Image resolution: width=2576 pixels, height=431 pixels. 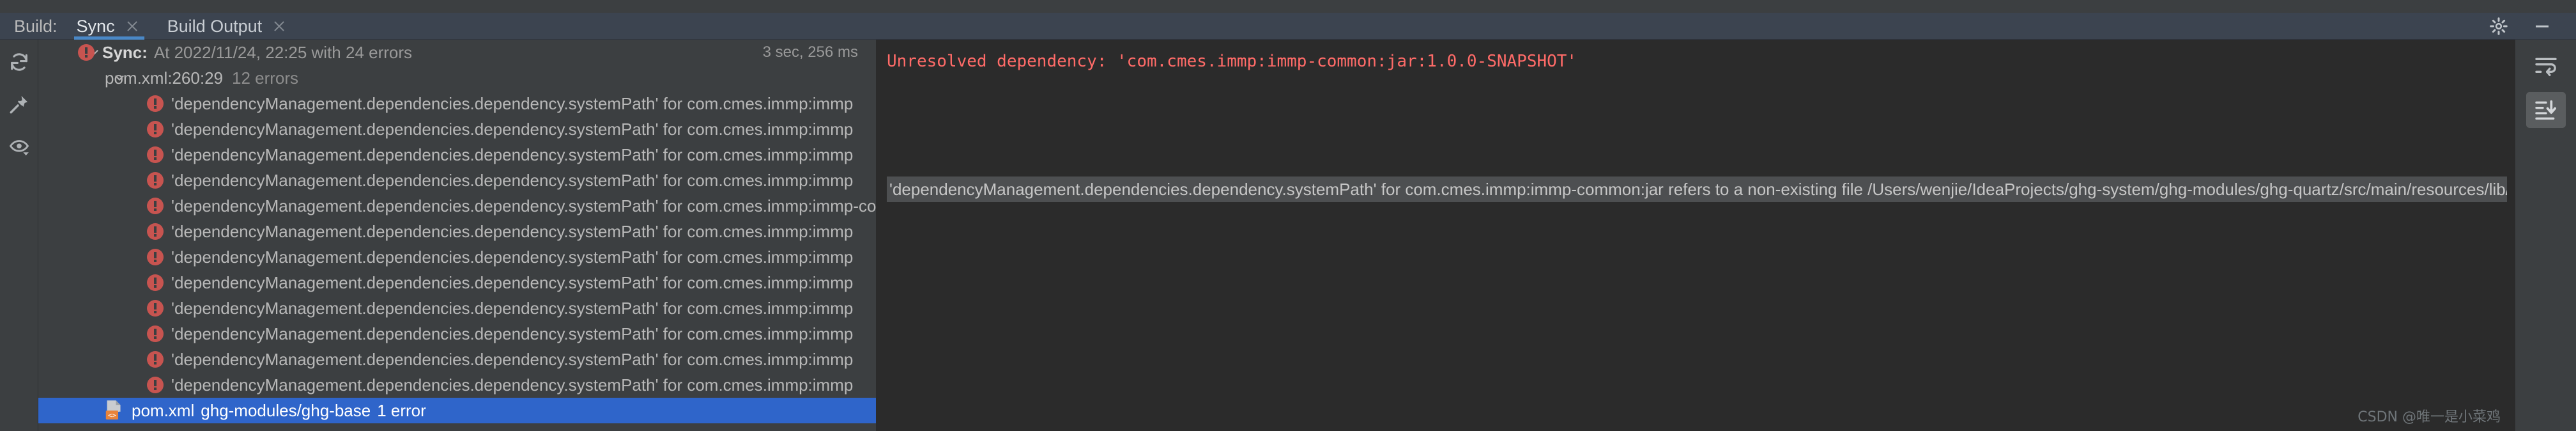 I want to click on selected-row-count: 1 error, so click(x=401, y=410).